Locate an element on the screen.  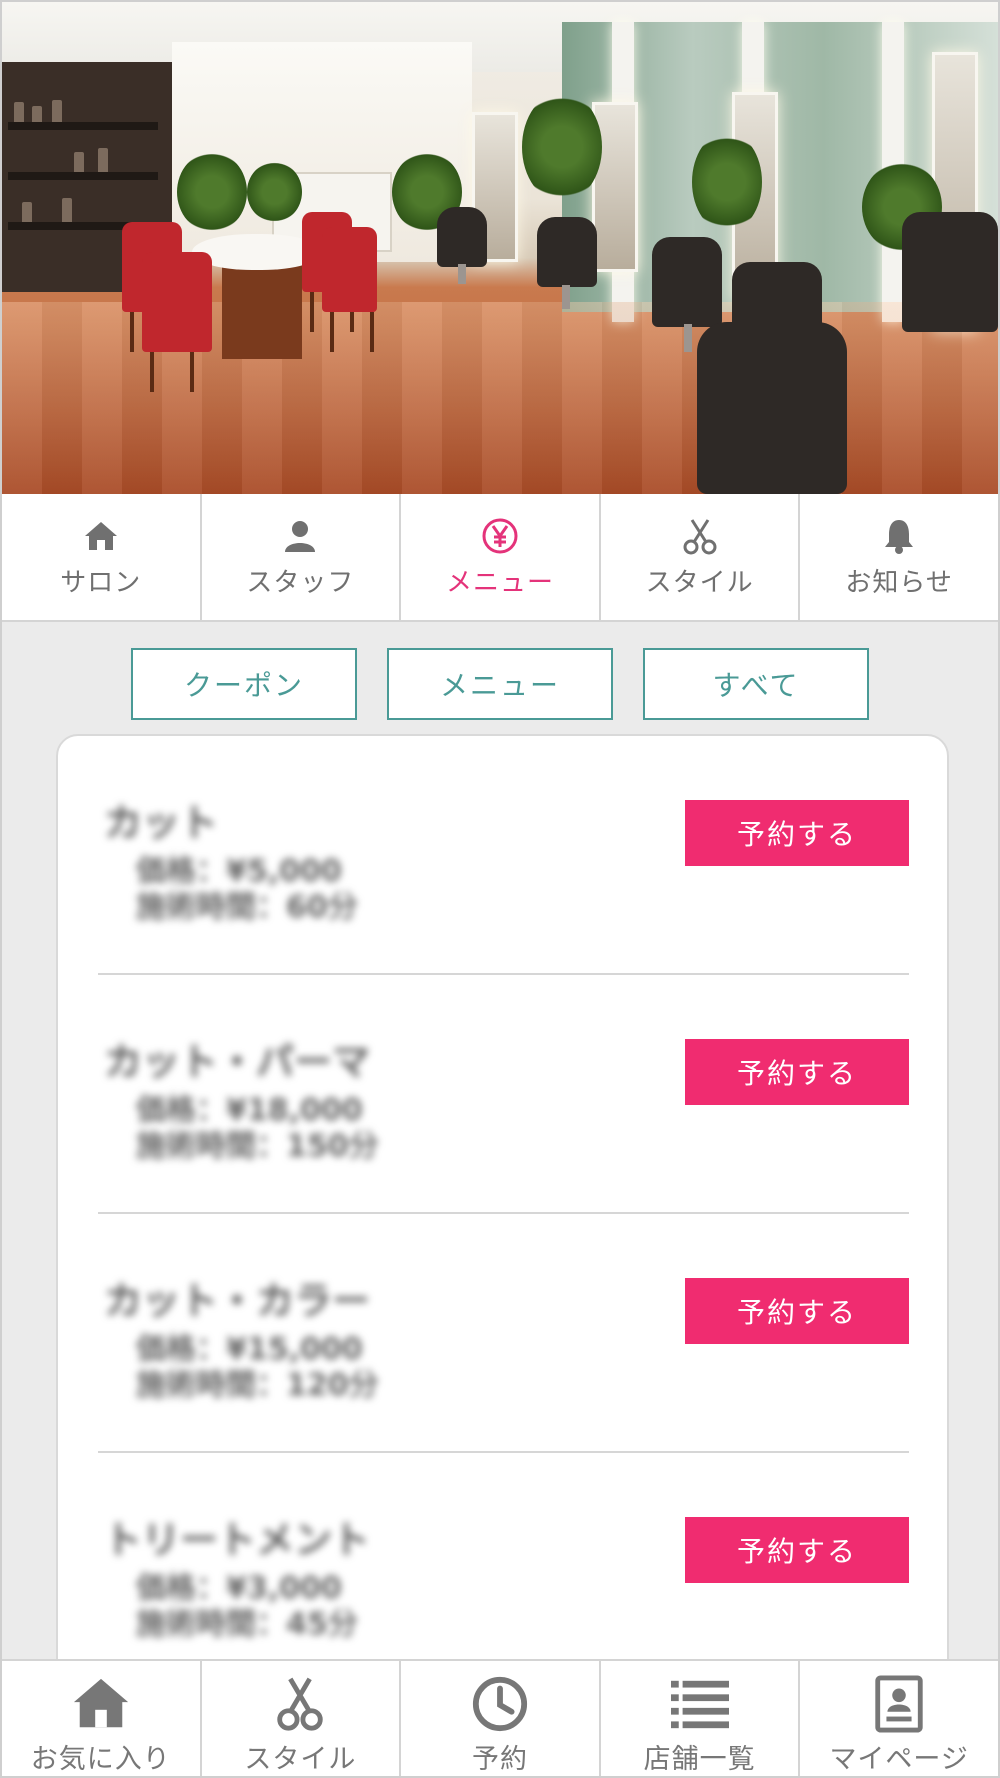
bottom-navigation: お気に入り スタイル 予約 店舗一覧 マイページ is located at coordinates (500, 1717).